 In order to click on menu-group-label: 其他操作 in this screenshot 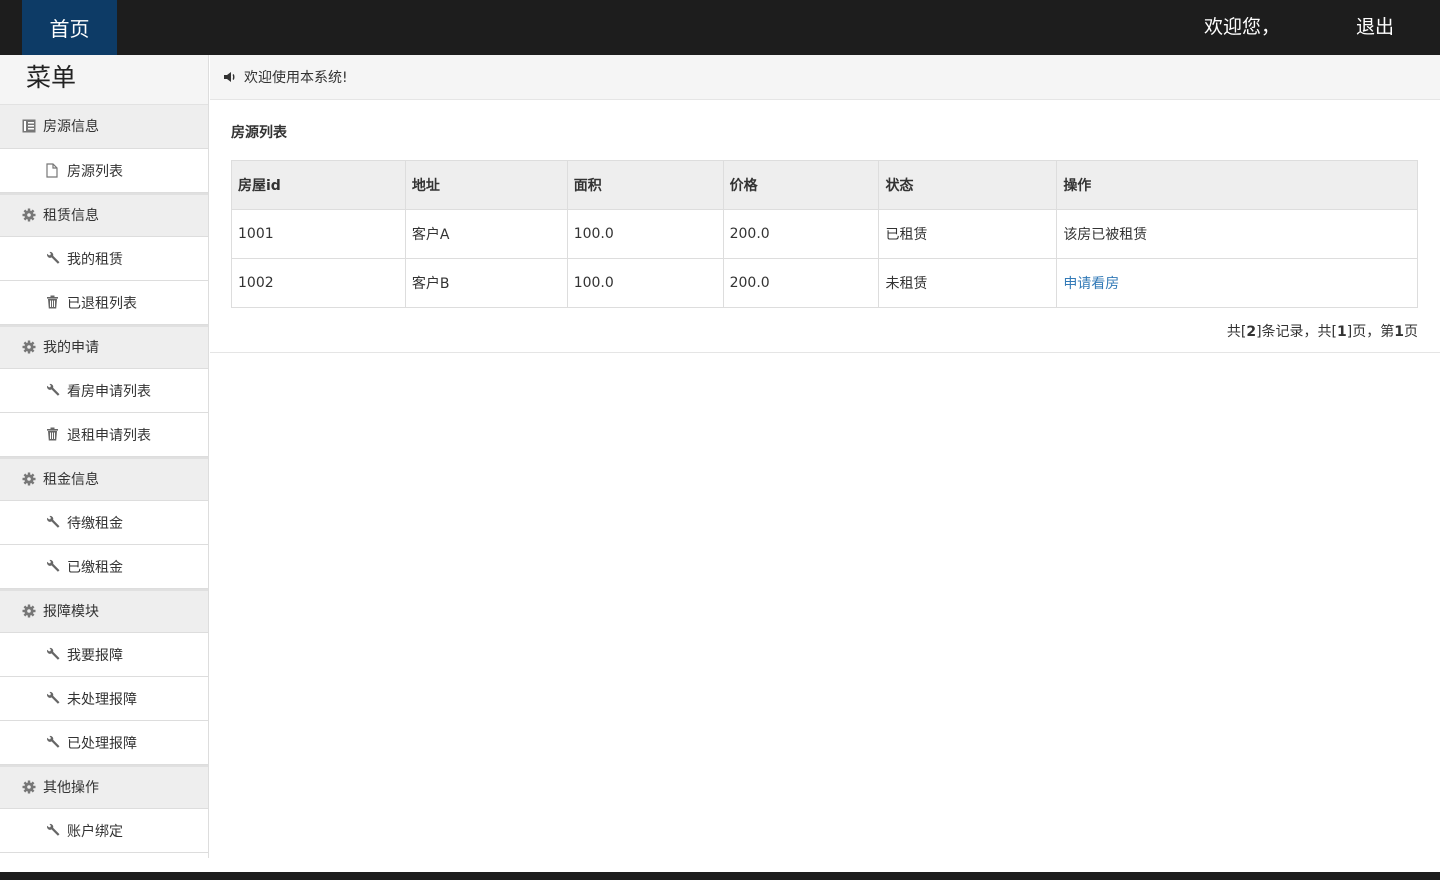, I will do `click(71, 787)`.